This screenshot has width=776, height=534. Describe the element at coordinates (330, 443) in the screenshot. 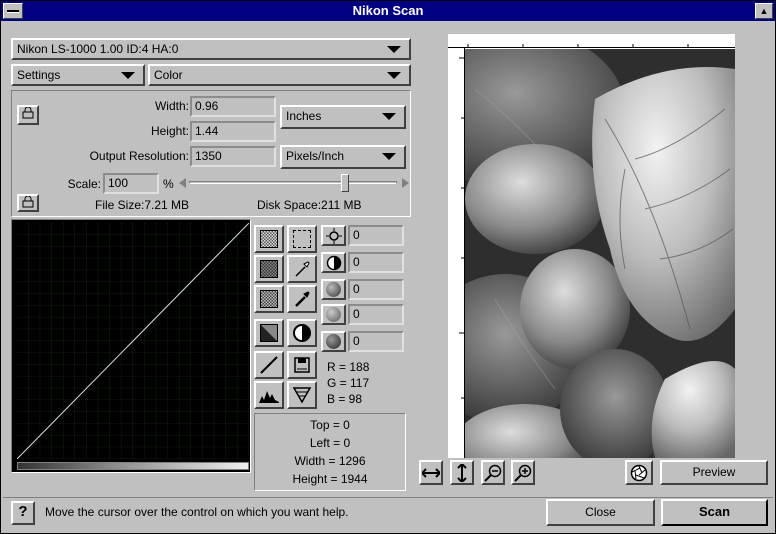

I see `crop-left-text: Left = 0` at that location.